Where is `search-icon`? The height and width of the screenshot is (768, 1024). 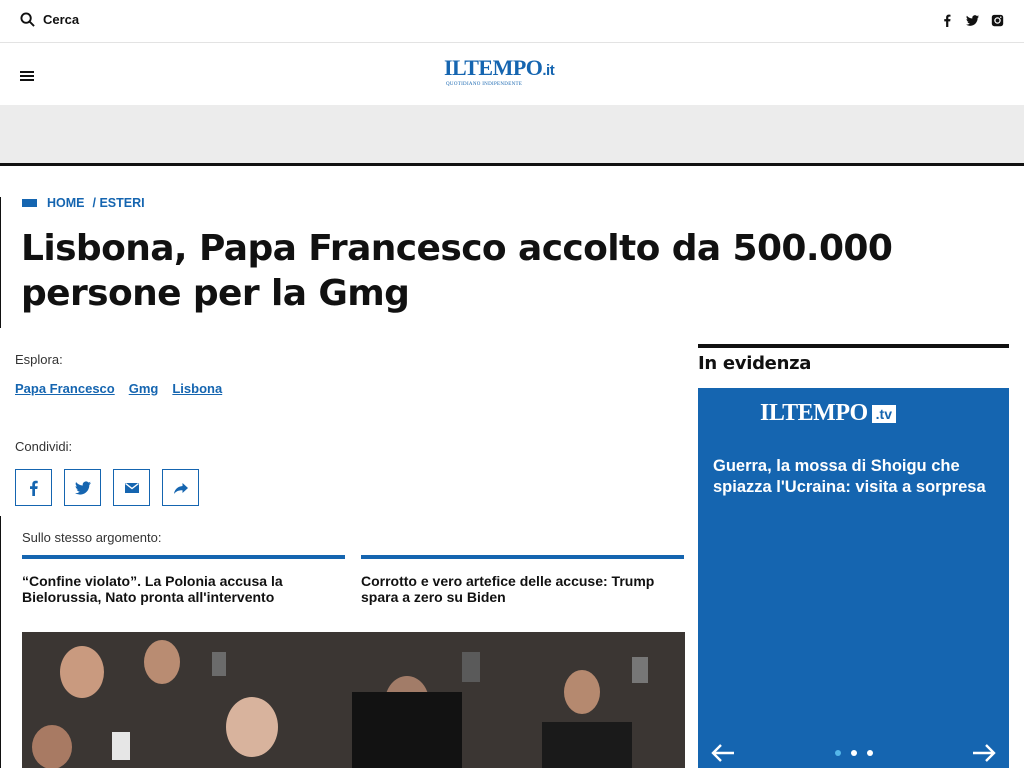 search-icon is located at coordinates (27, 19).